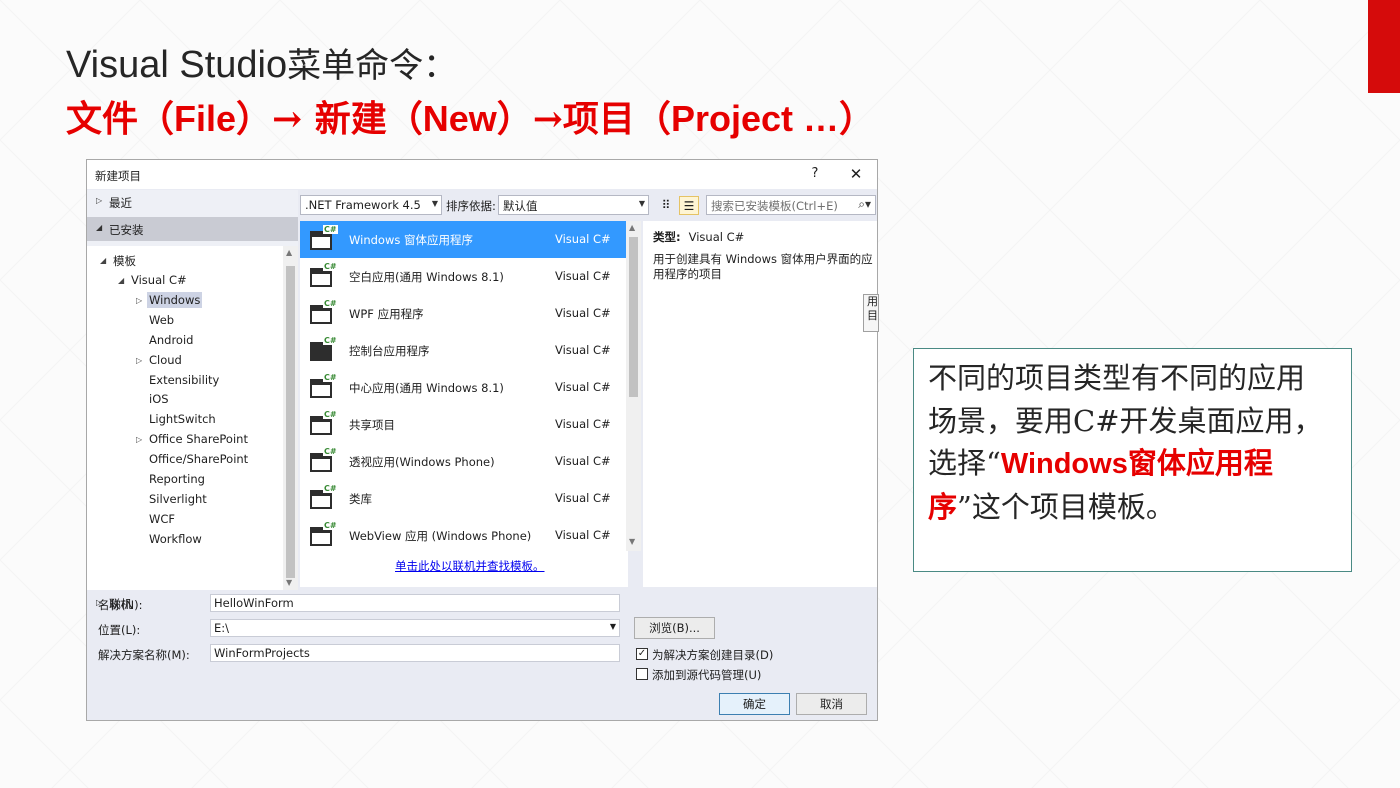 This screenshot has height=788, width=1400. What do you see at coordinates (856, 174) in the screenshot?
I see `close-button: ✕` at bounding box center [856, 174].